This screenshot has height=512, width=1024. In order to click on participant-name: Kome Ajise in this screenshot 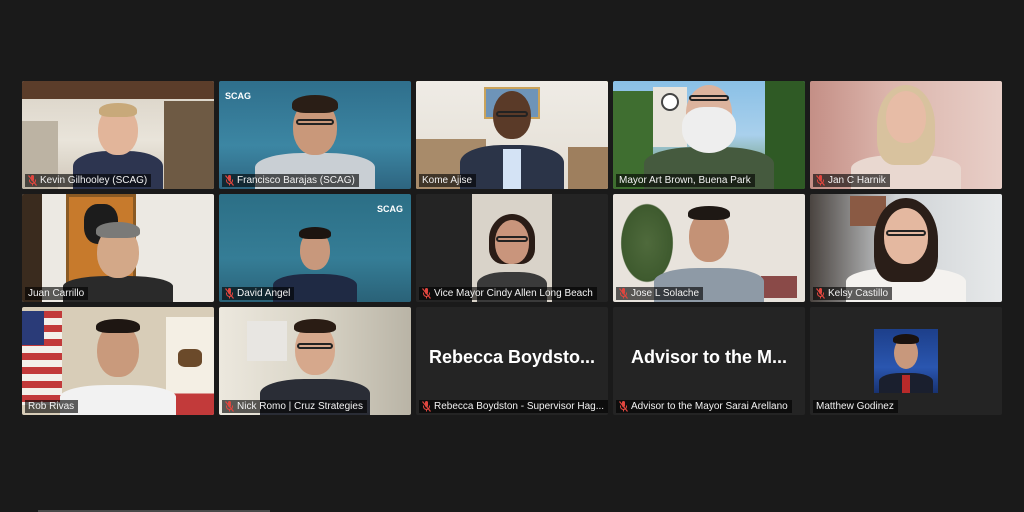, I will do `click(447, 180)`.